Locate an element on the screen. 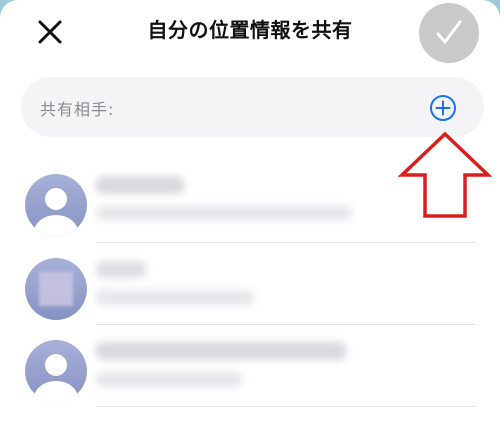  sheet-header: 自分の位置情報を共有 is located at coordinates (250, 33).